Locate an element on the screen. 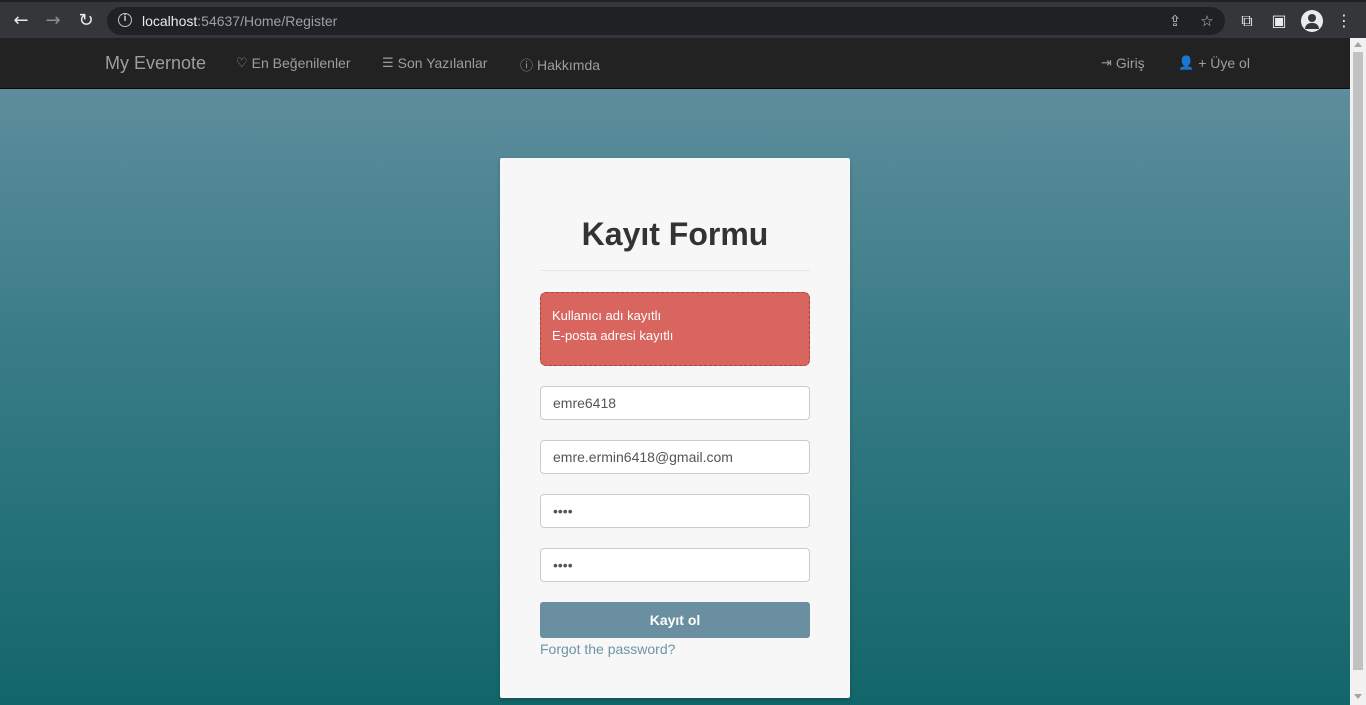 The image size is (1366, 705). side-panel-icon: ▣ is located at coordinates (1279, 21).